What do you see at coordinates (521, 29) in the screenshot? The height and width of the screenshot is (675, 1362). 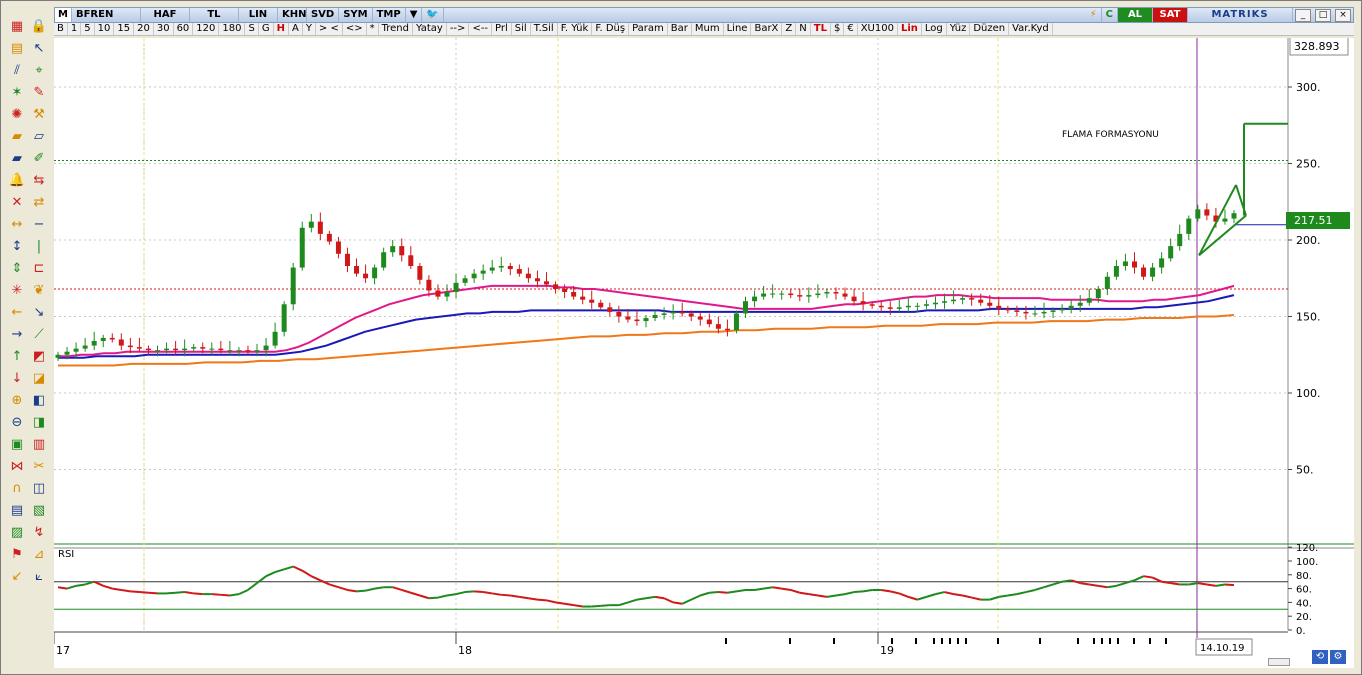 I see `toolbar-item-23: Sil` at bounding box center [521, 29].